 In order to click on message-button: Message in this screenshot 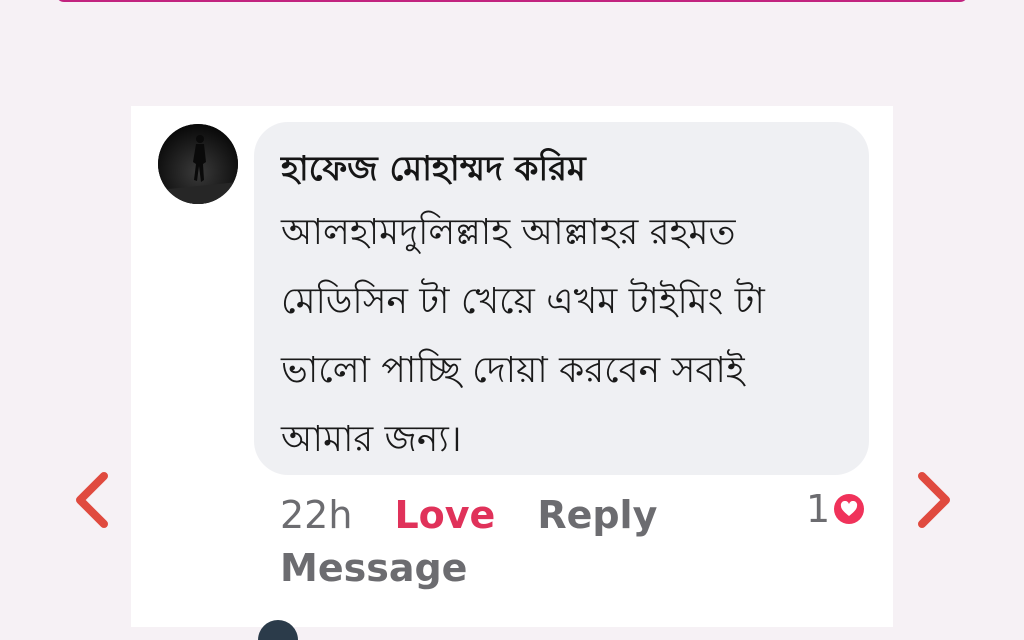, I will do `click(373, 568)`.